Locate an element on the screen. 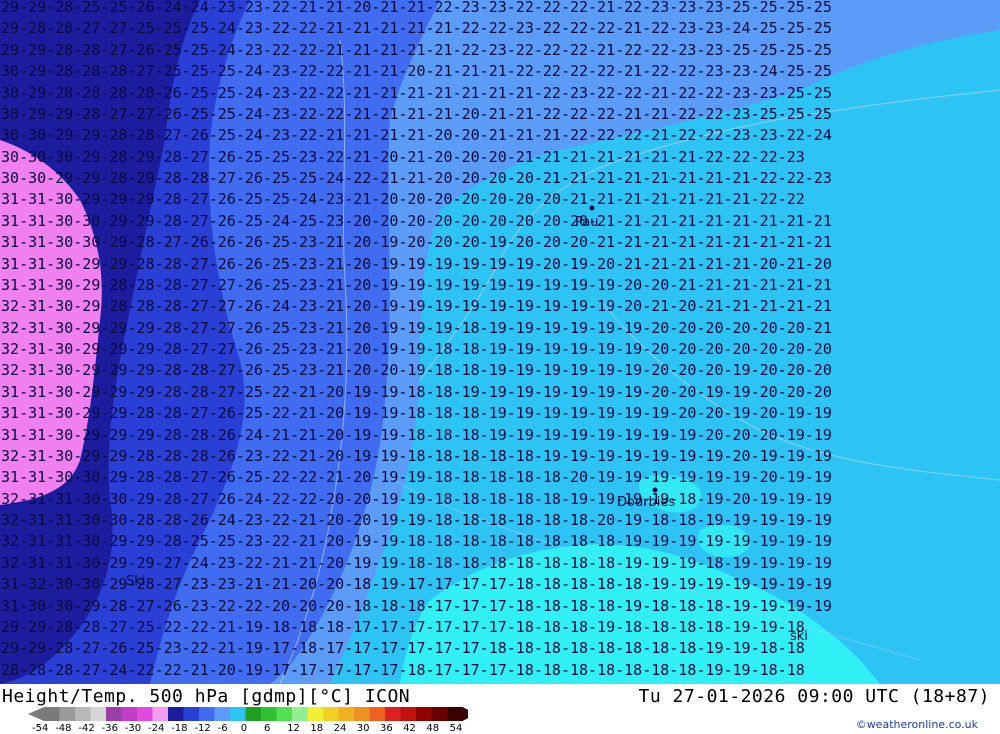 Image resolution: width=1000 pixels, height=734 pixels. map-title: Height/Temp. 500 hPa [gdmp][°C] ICON is located at coordinates (206, 696).